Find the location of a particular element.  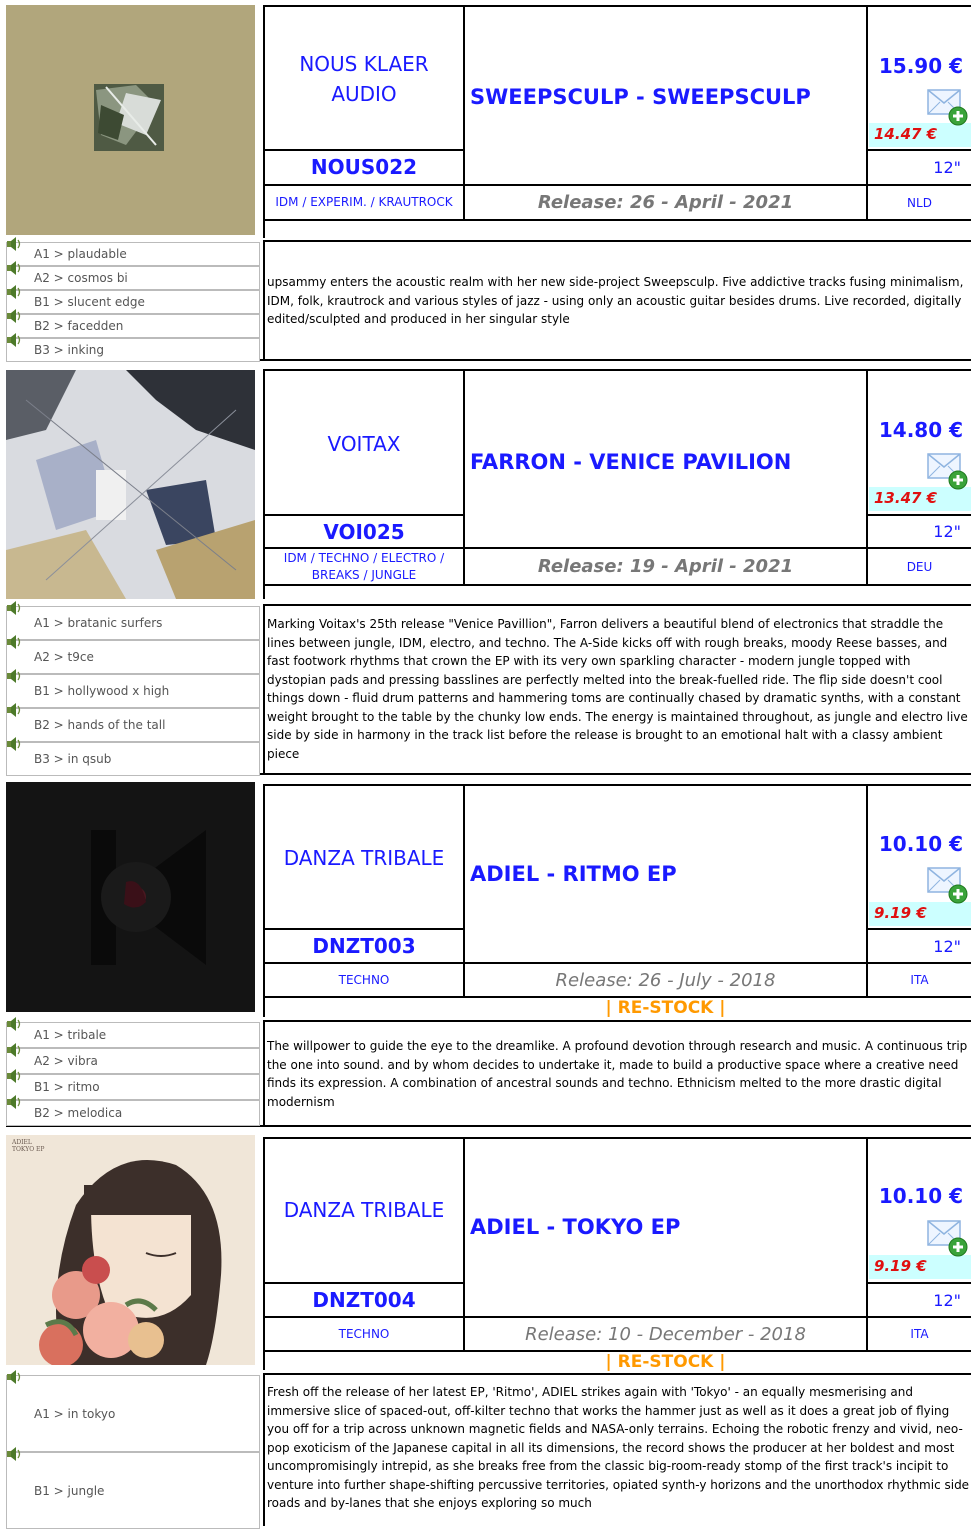

release-title: SWEEPSCULP - SWEEPSCULP is located at coordinates (665, 97).